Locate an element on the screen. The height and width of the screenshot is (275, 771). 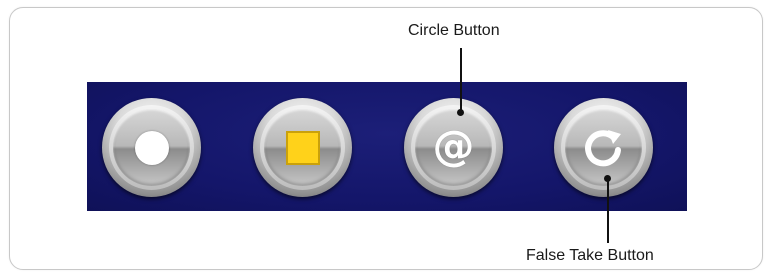
at-sign-icon: @ is located at coordinates (453, 145).